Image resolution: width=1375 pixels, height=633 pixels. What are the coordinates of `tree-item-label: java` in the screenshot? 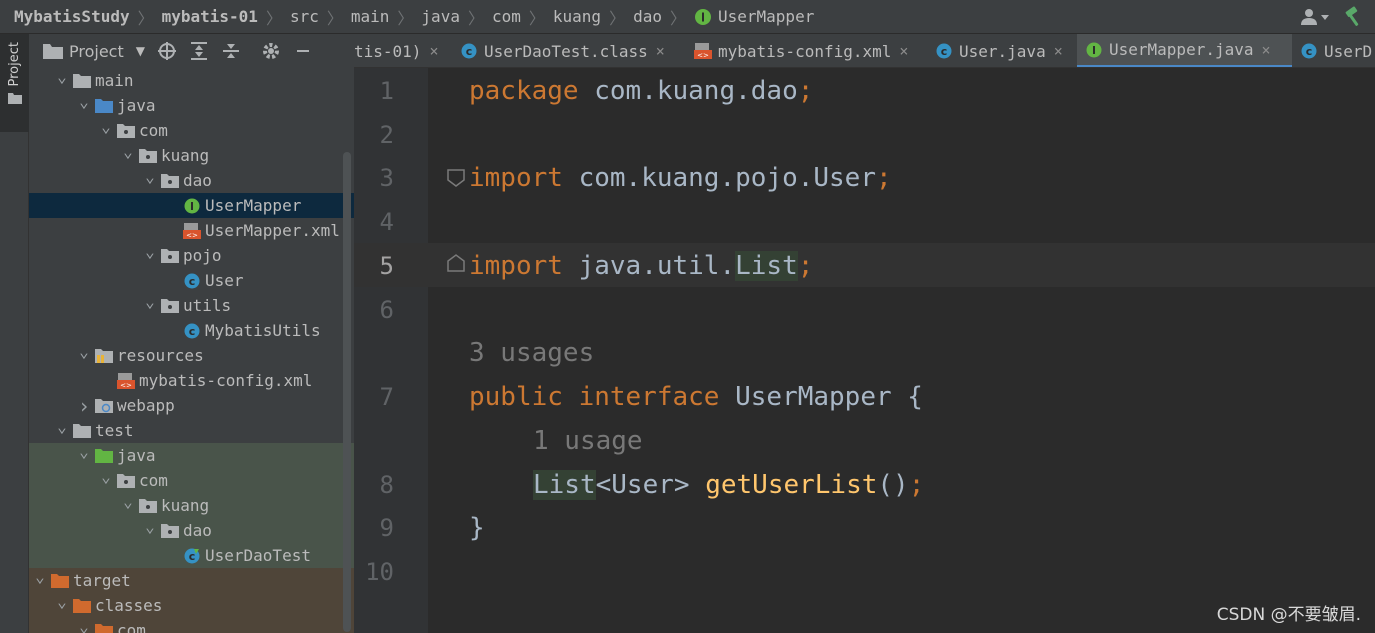 It's located at (136, 455).